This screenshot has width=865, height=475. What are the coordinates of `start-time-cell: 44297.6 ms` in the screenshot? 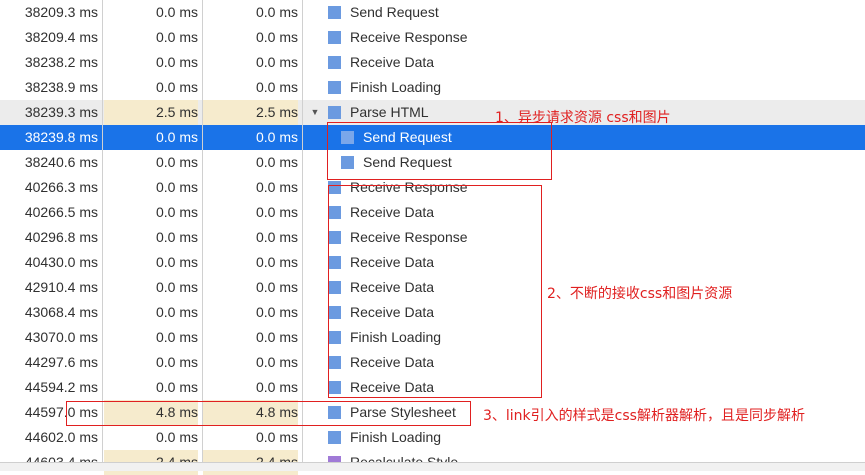 It's located at (61, 362).